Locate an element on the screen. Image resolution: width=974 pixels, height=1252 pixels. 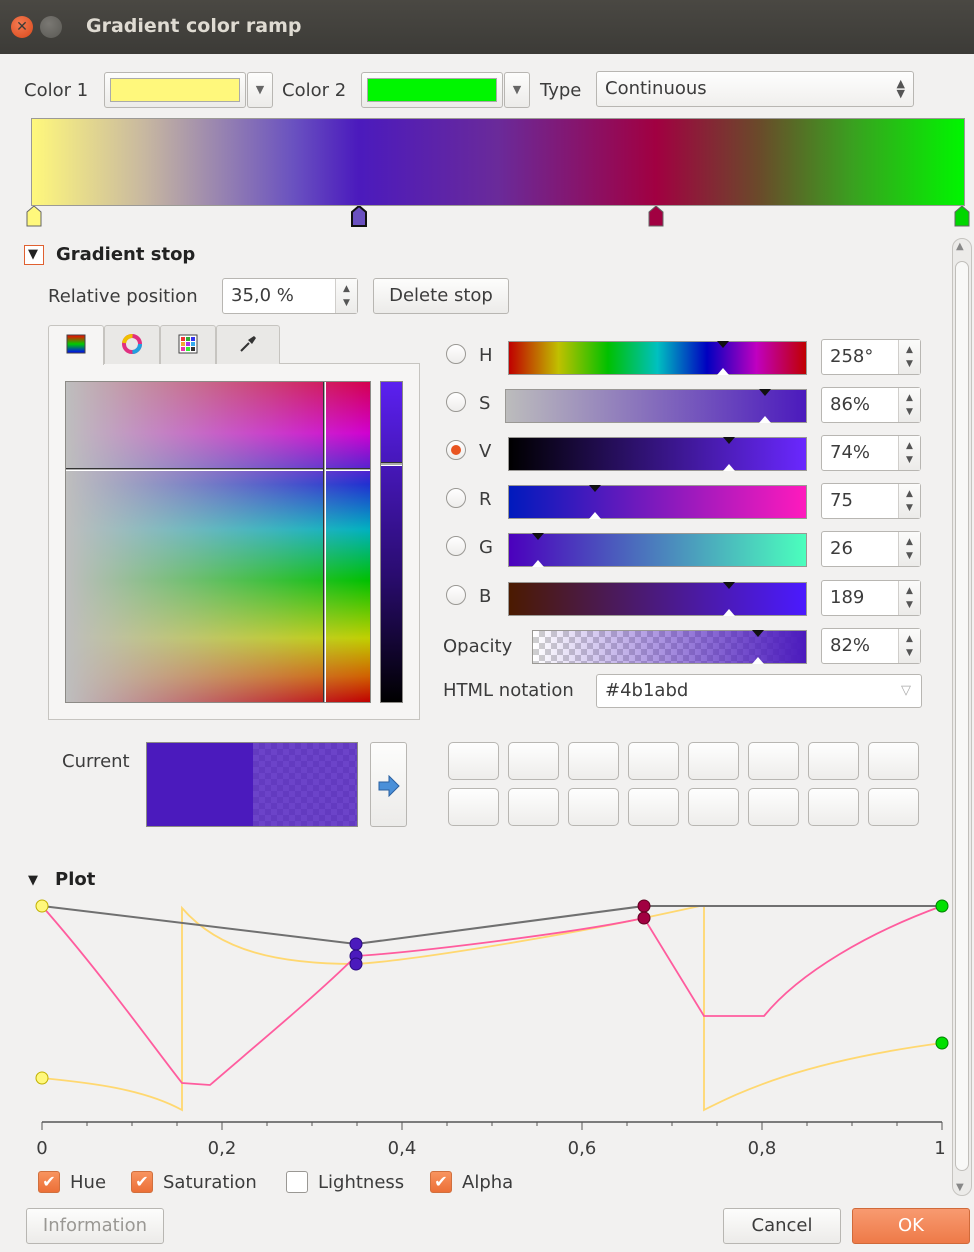
channel-slider-h is located at coordinates (657, 358).